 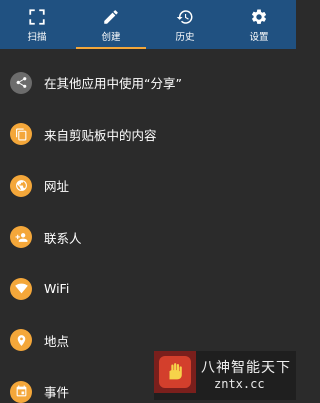 I want to click on tab-scan: 扫描, so click(x=37, y=24).